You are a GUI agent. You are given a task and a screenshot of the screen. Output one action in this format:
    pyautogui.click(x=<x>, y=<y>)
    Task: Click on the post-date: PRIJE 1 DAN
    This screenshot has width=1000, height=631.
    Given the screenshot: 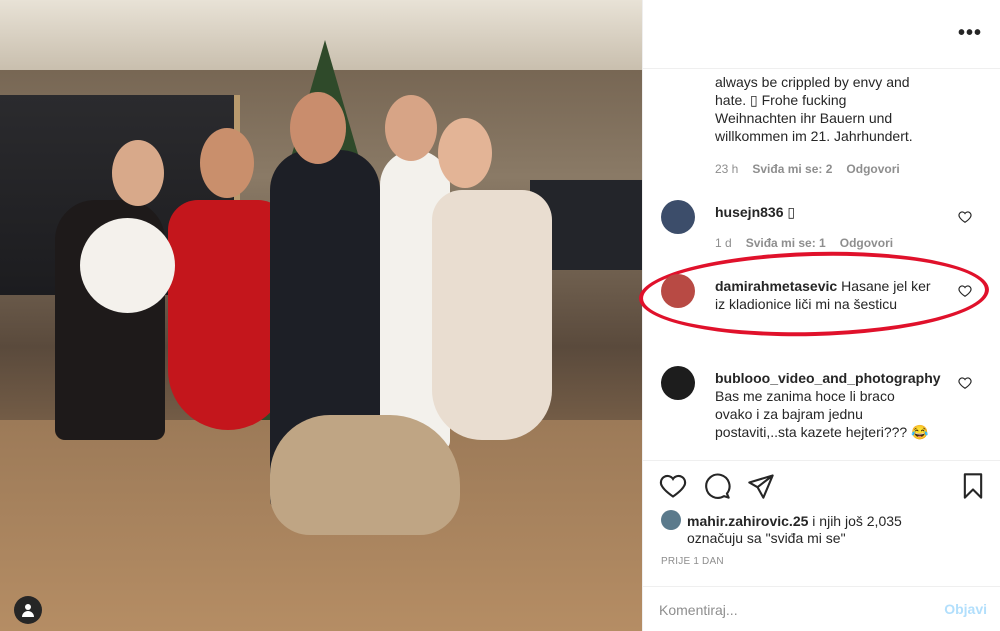 What is the action you would take?
    pyautogui.click(x=692, y=561)
    